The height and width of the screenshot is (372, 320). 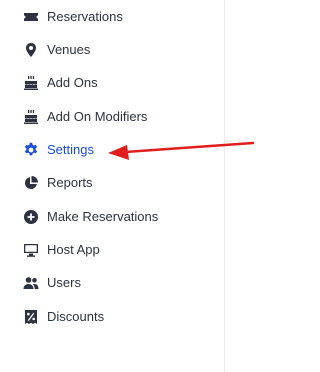 I want to click on sidebar-item-venues: Venues, so click(x=56, y=50).